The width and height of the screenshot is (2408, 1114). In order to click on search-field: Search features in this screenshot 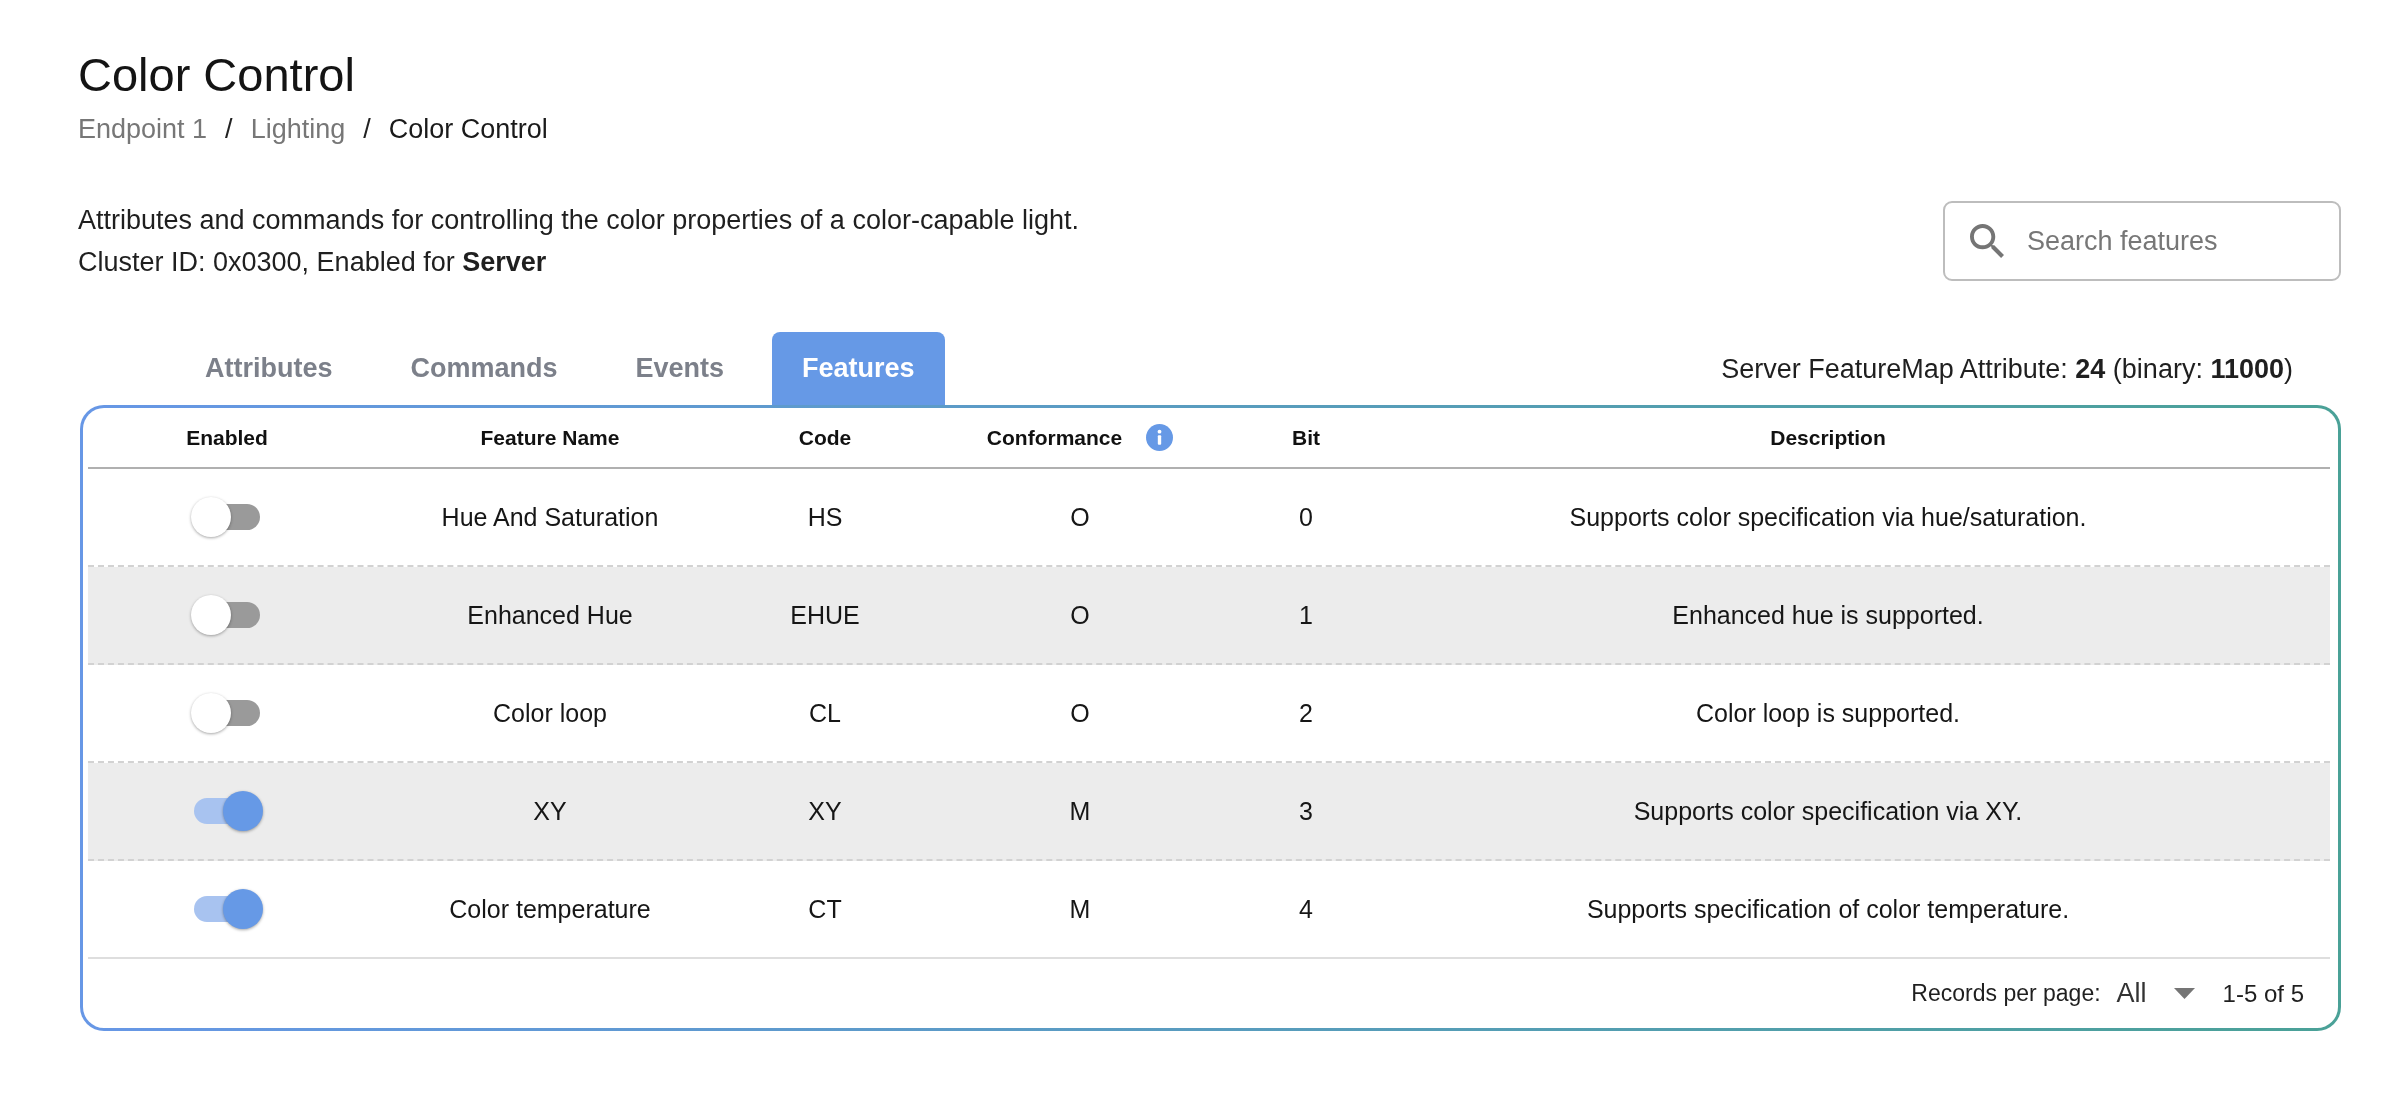, I will do `click(2142, 241)`.